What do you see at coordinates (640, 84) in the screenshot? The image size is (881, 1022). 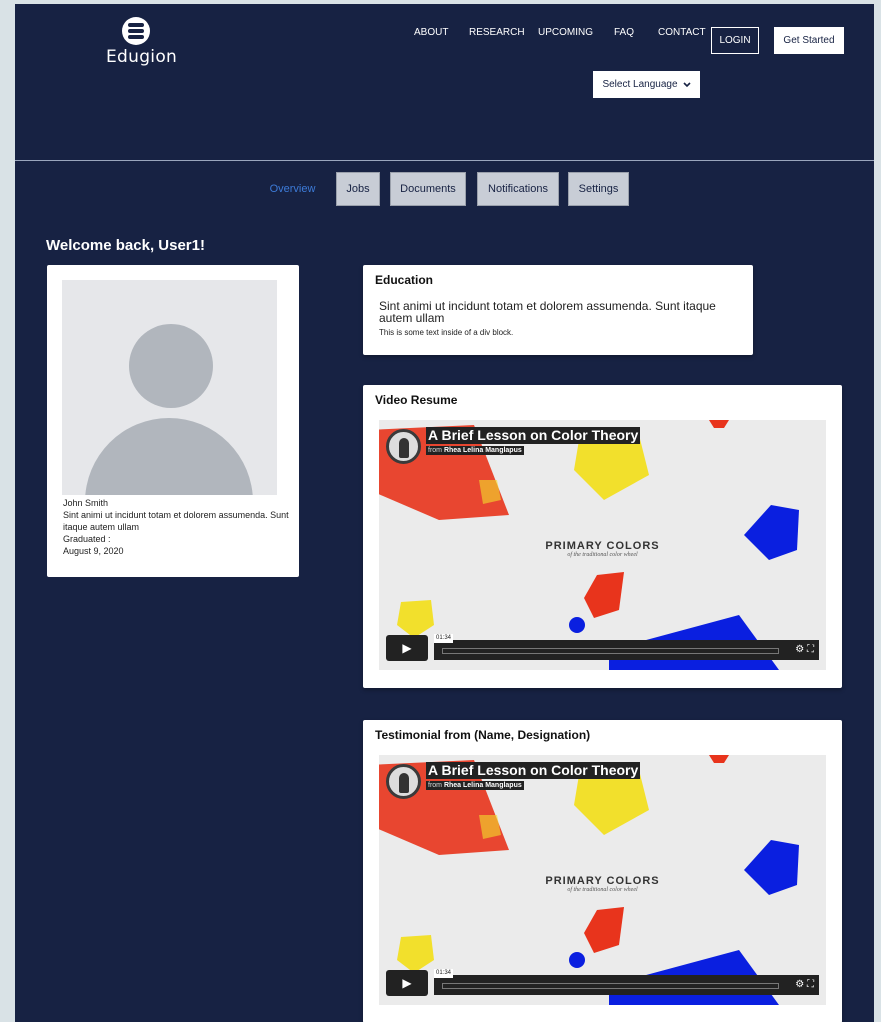 I see `language-label: Select Language` at bounding box center [640, 84].